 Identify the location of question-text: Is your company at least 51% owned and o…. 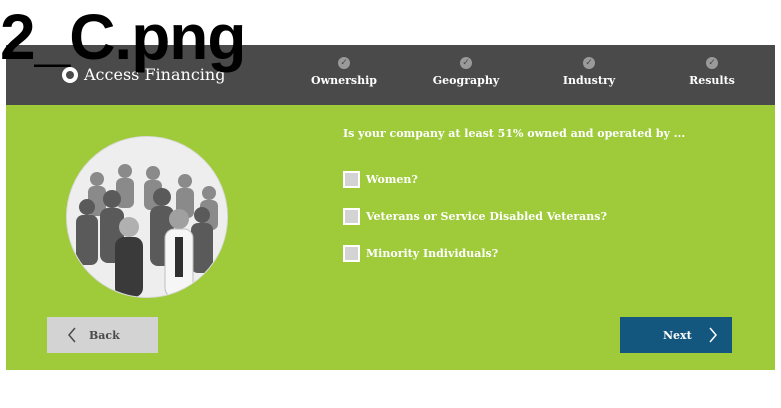
(514, 133).